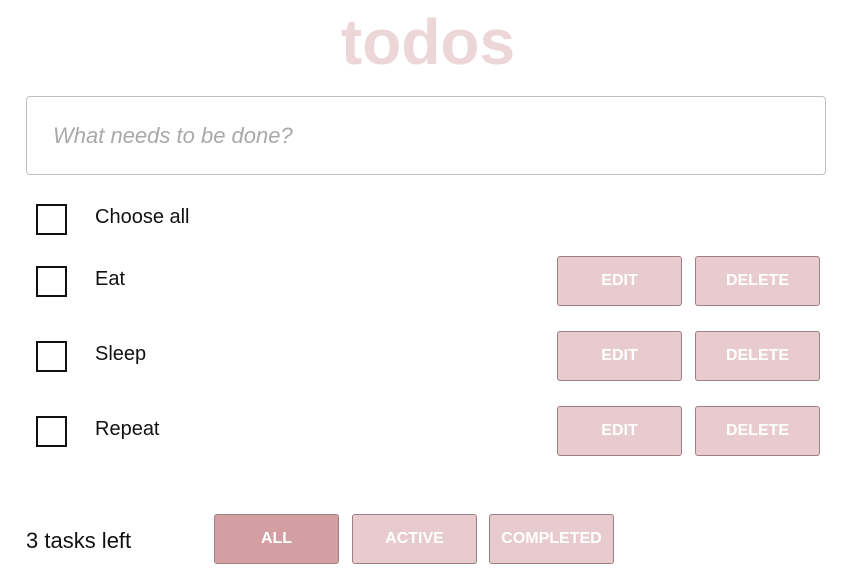 Image resolution: width=856 pixels, height=571 pixels. Describe the element at coordinates (428, 42) in the screenshot. I see `page-title: todos` at that location.